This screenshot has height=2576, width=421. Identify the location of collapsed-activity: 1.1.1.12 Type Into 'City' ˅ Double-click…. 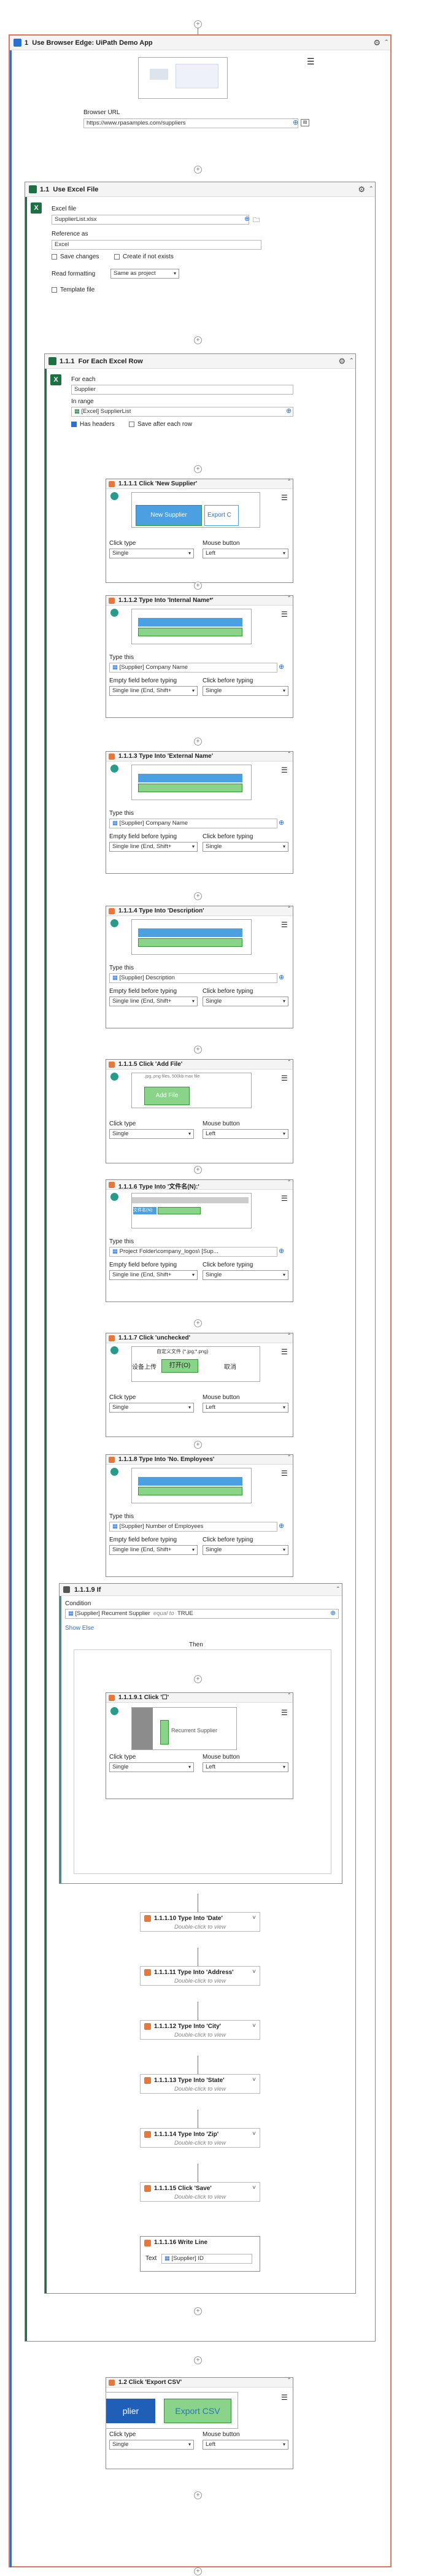
(200, 2030).